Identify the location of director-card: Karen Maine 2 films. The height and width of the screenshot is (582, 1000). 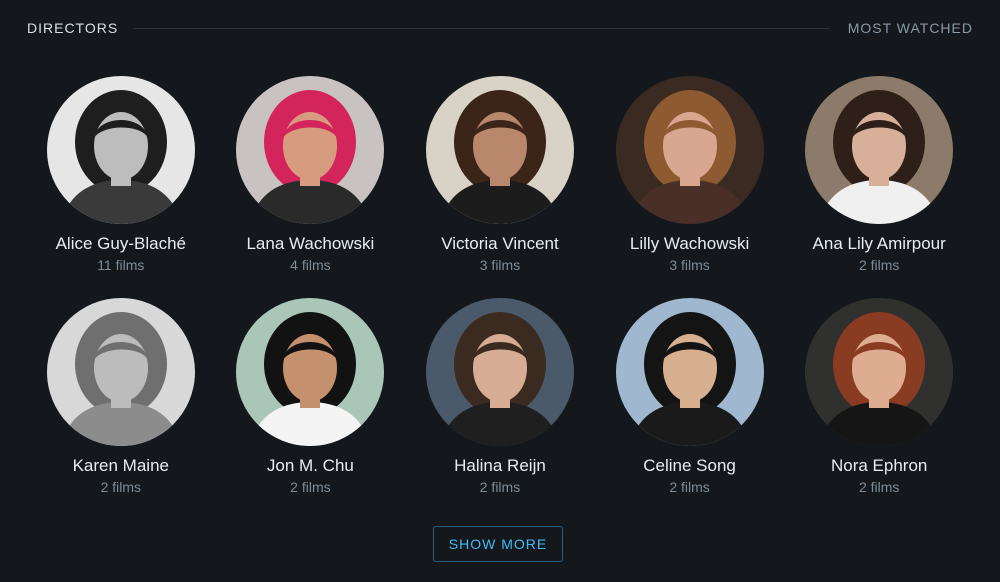
(121, 397).